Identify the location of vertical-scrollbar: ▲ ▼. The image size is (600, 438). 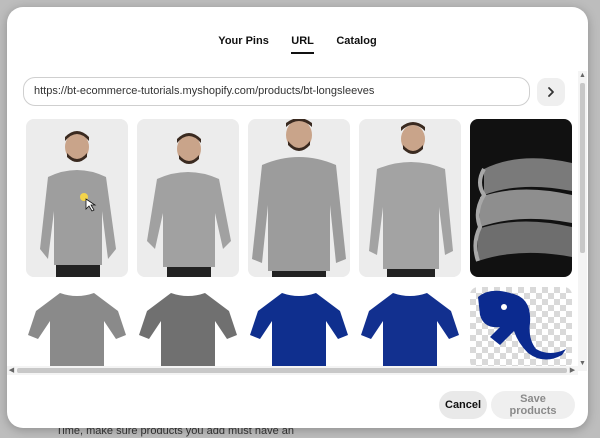
(582, 221).